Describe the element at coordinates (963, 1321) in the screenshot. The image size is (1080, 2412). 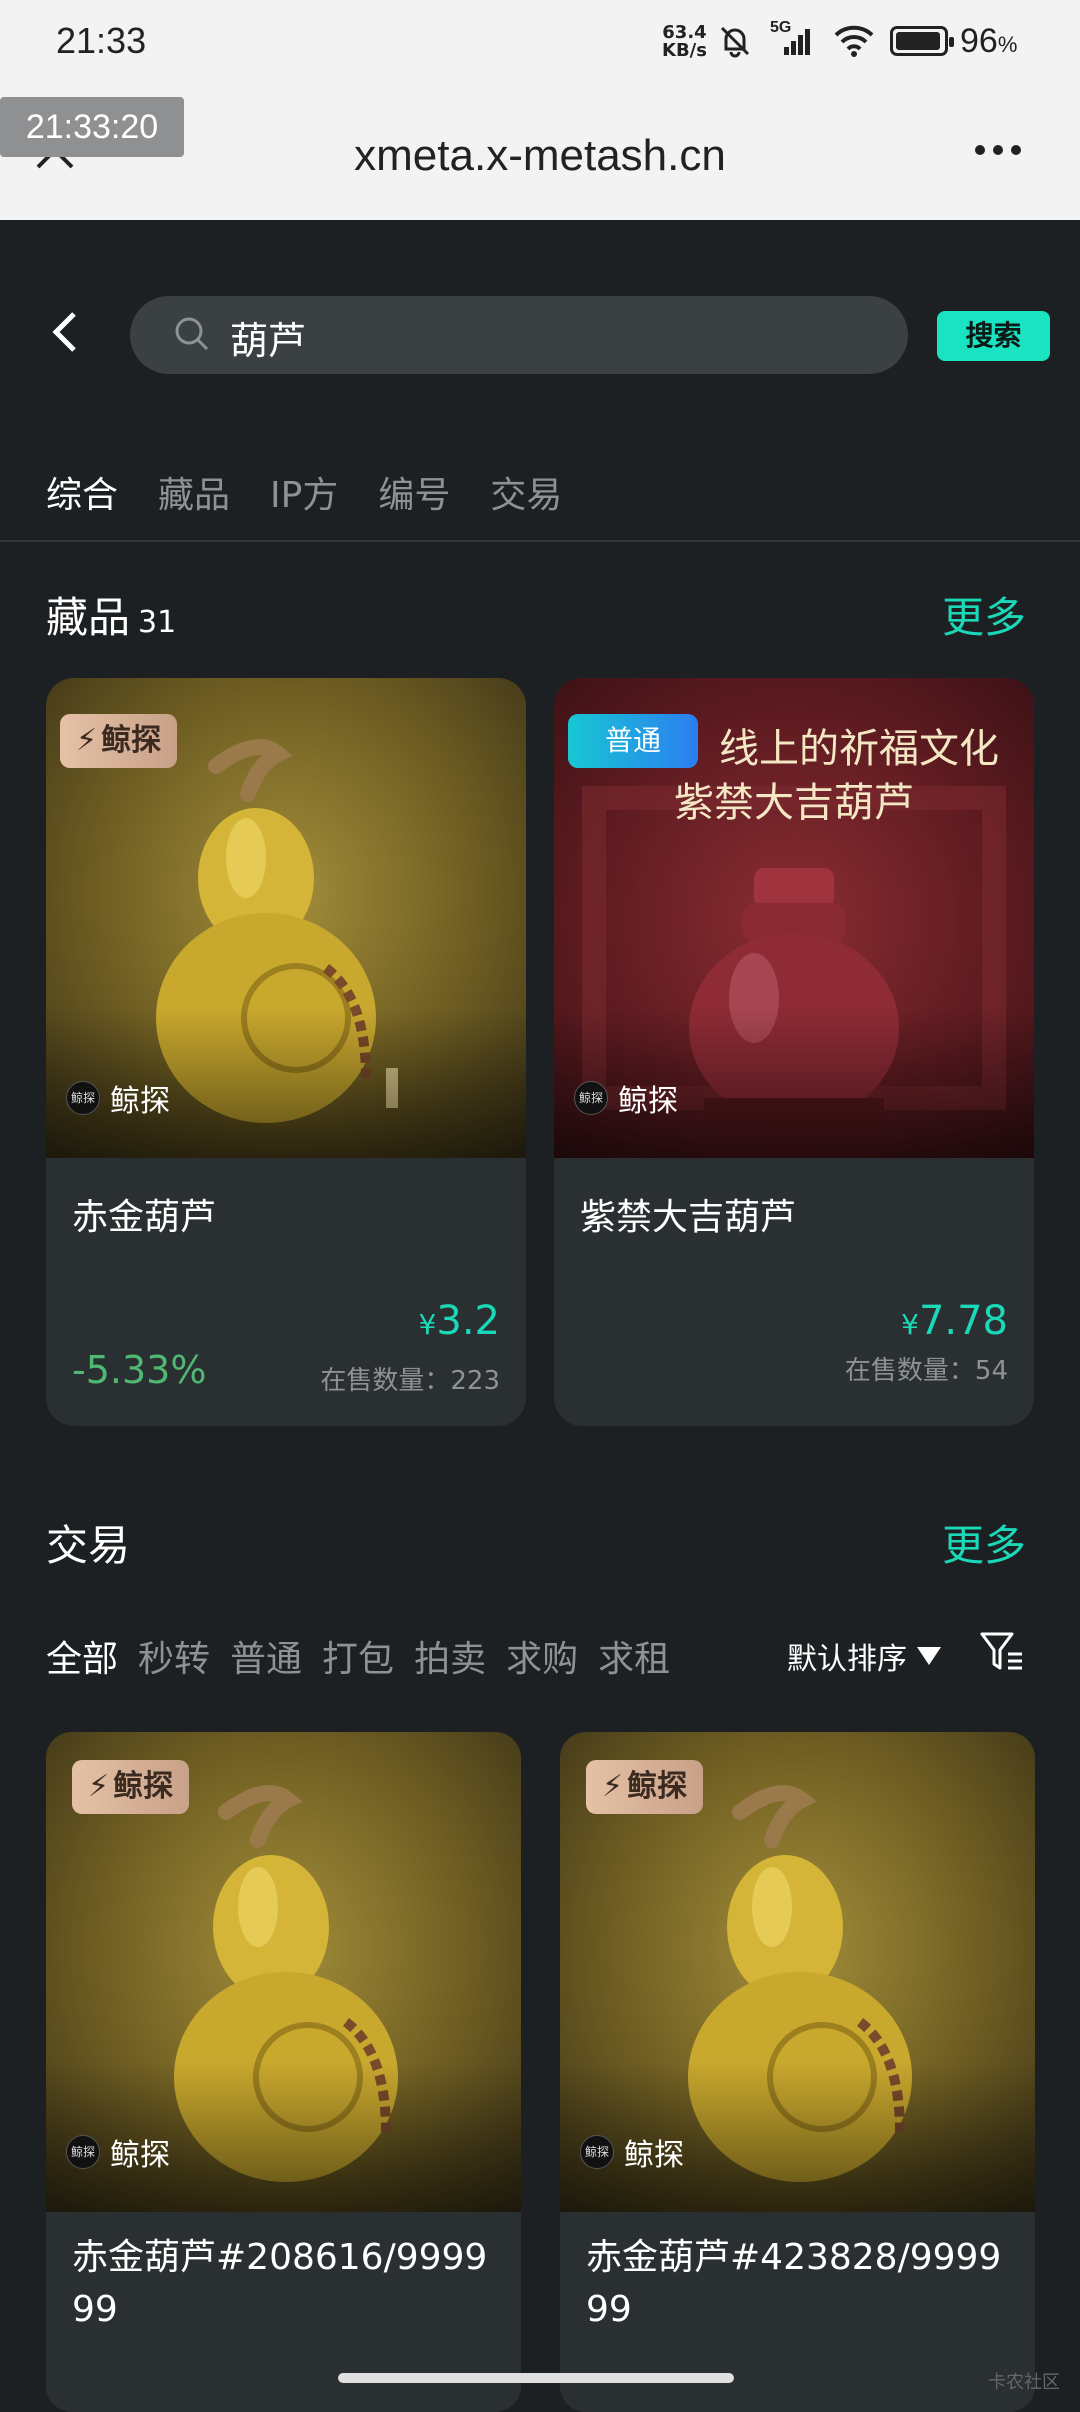
I see `price-value: 7.78` at that location.